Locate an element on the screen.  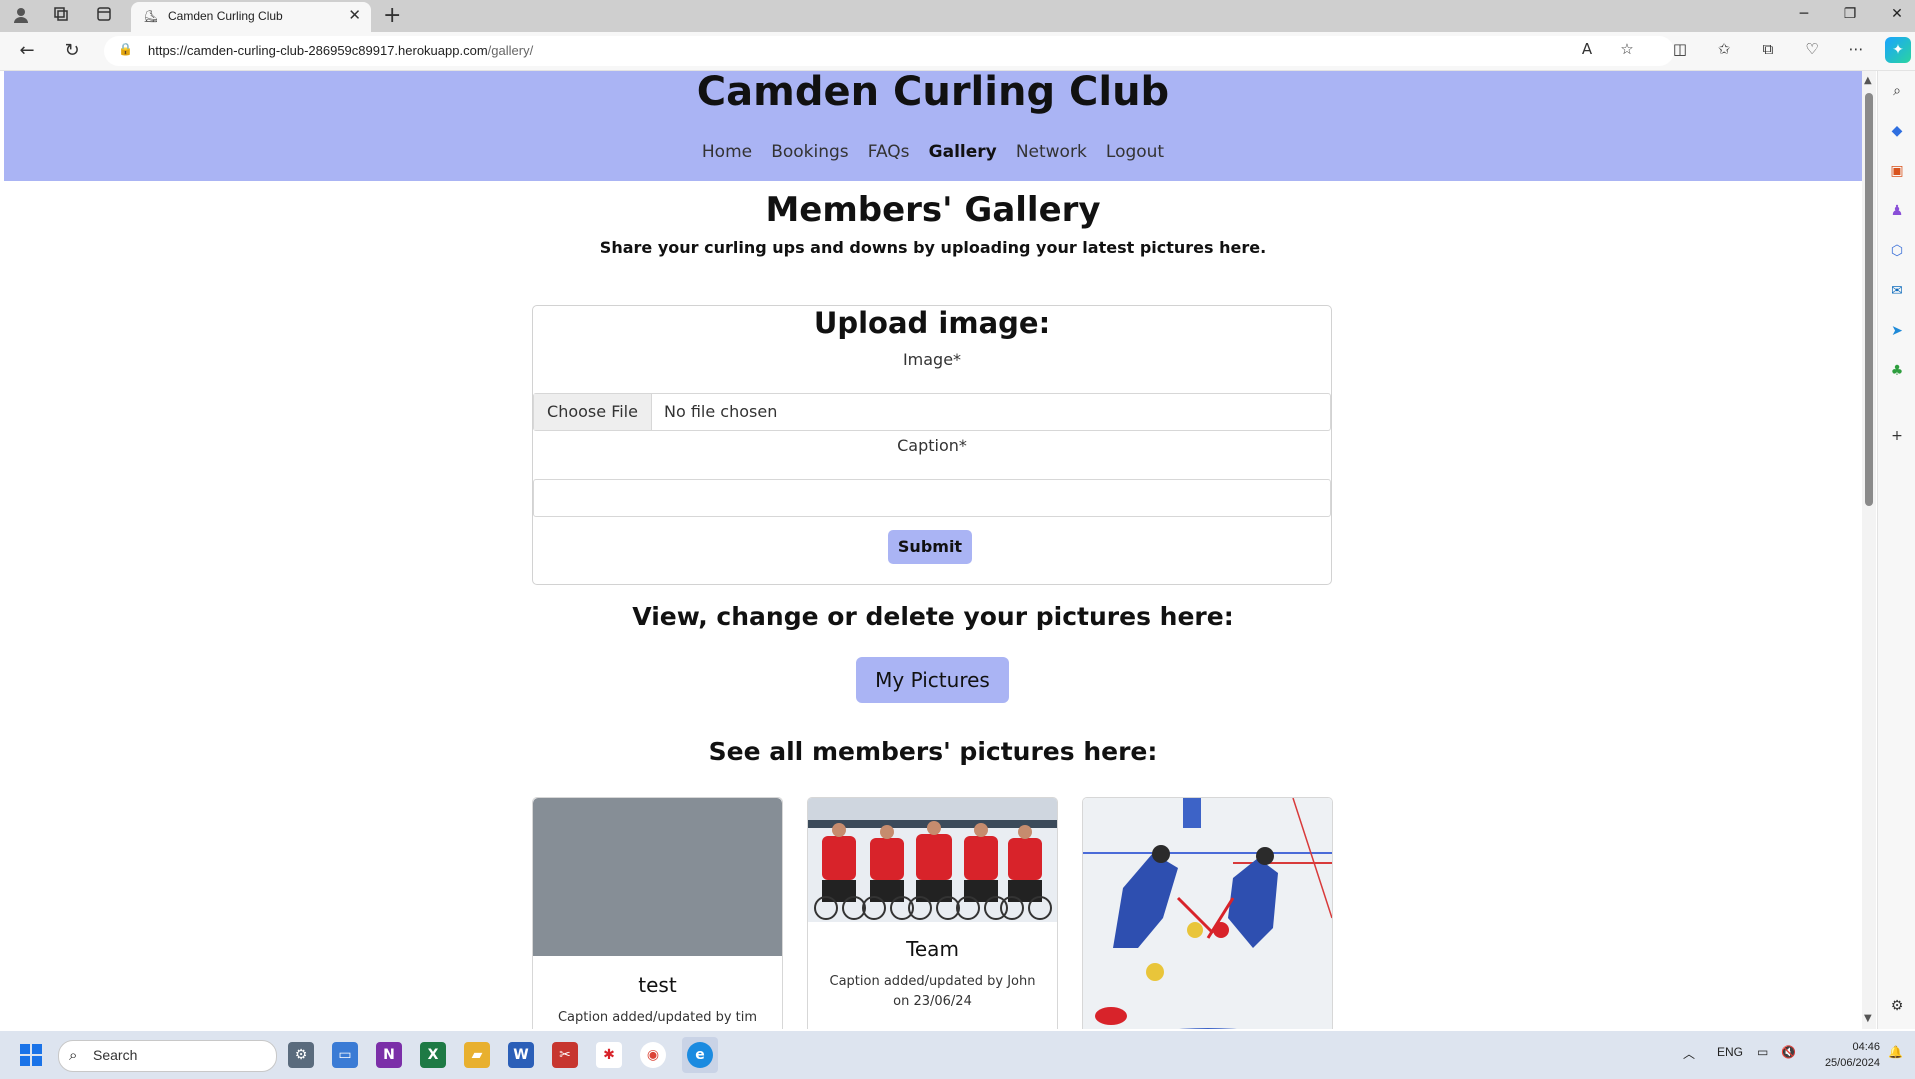
my-pictures-button: My Pictures is located at coordinates (932, 680).